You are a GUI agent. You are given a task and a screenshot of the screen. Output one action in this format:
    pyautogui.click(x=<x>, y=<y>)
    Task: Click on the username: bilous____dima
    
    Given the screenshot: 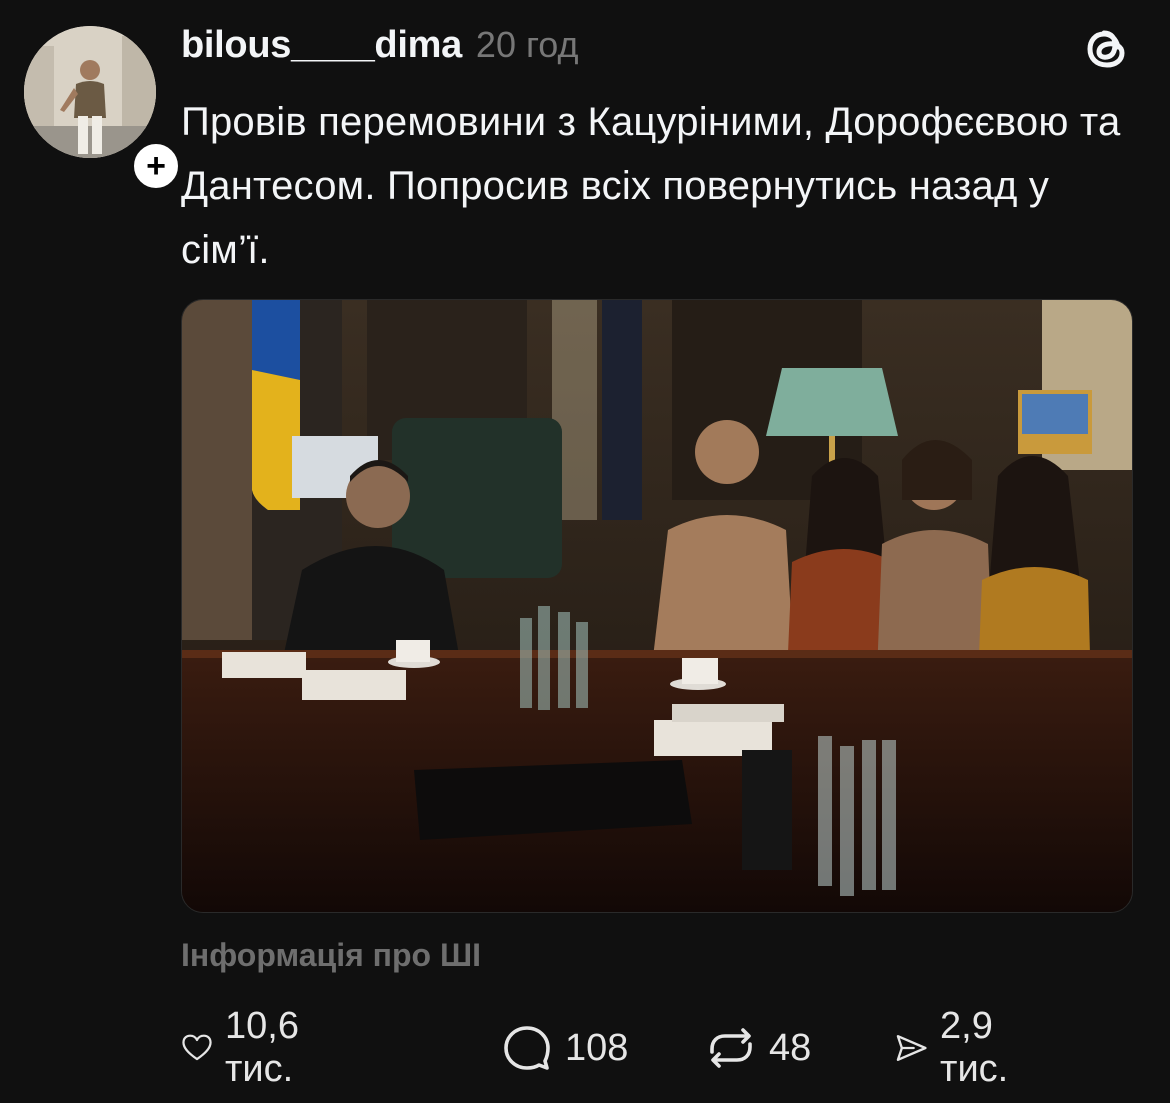 What is the action you would take?
    pyautogui.click(x=321, y=45)
    